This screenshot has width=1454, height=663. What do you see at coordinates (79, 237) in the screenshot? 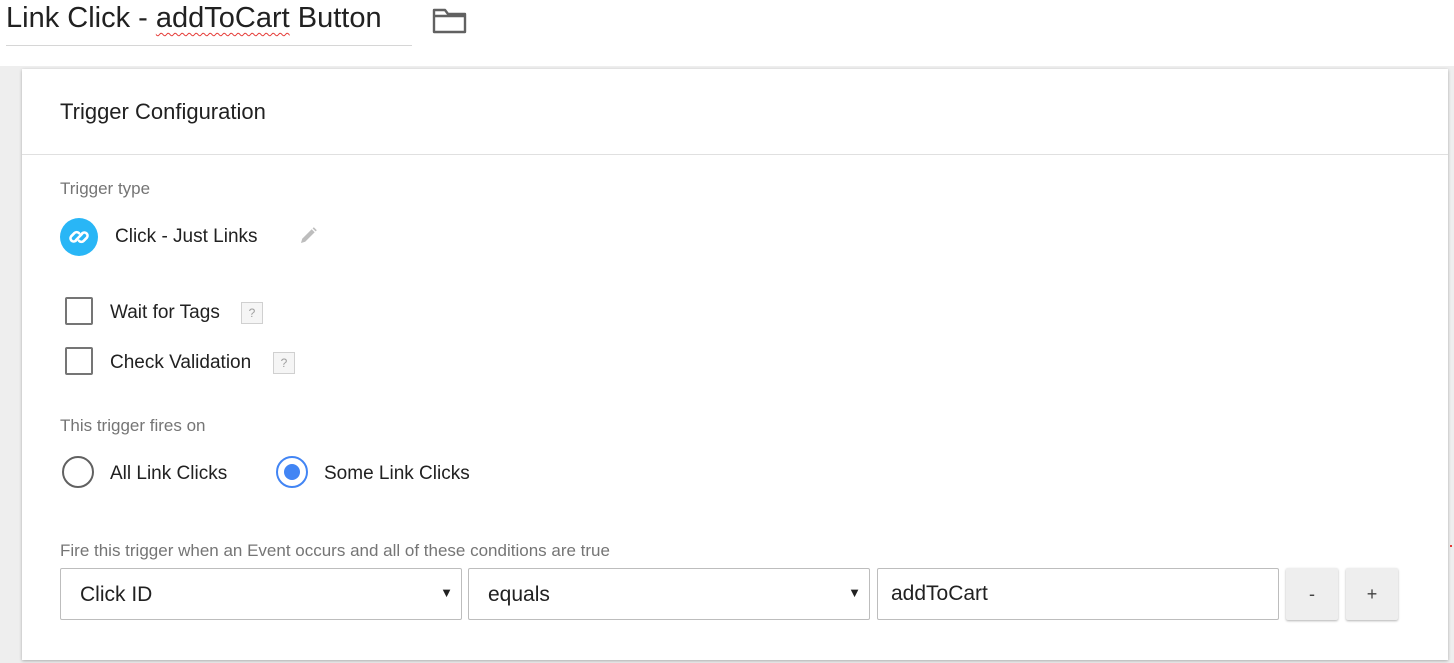
I see `link-icon` at bounding box center [79, 237].